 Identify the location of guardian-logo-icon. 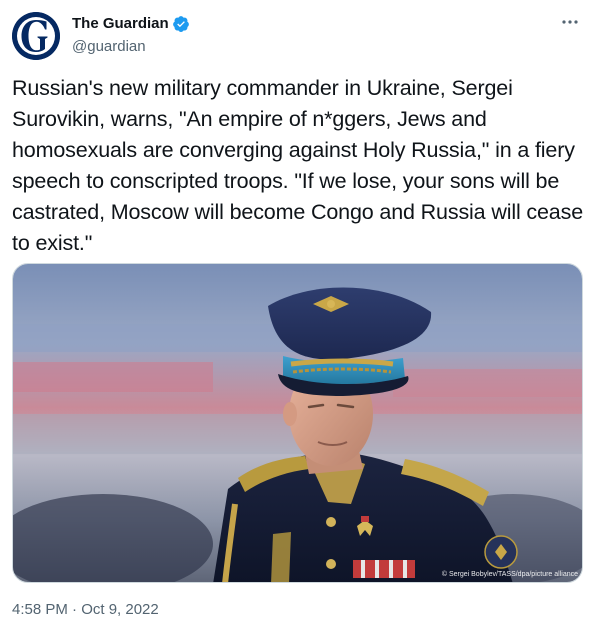
(36, 36).